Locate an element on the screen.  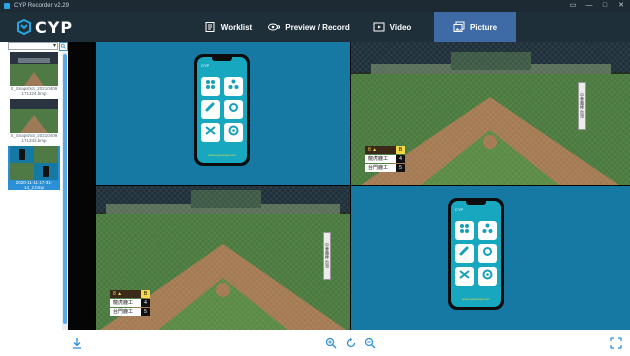
file-filter-dropdown: ▾ is located at coordinates (33, 46).